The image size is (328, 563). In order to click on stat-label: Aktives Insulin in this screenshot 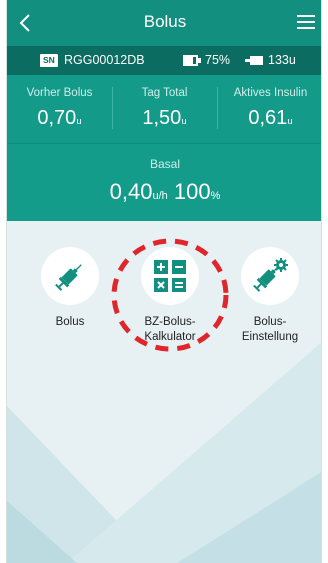, I will do `click(270, 93)`.